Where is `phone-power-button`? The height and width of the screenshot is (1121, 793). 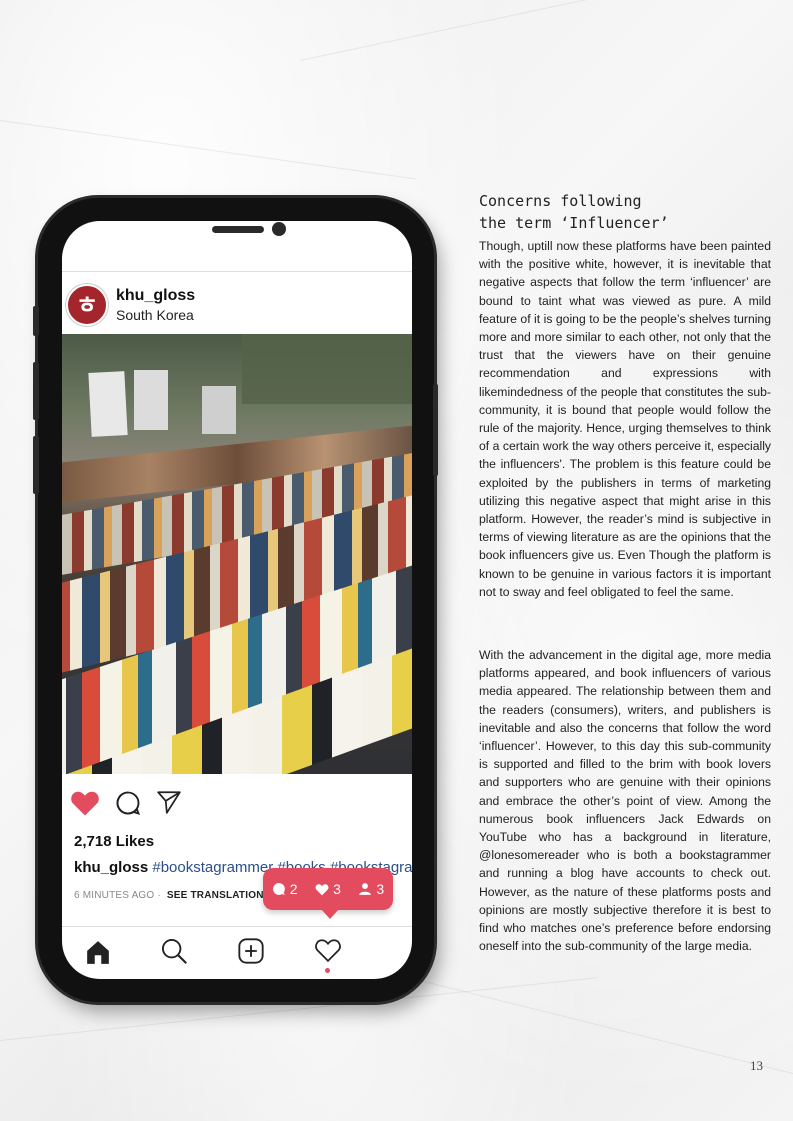
phone-power-button is located at coordinates (435, 430).